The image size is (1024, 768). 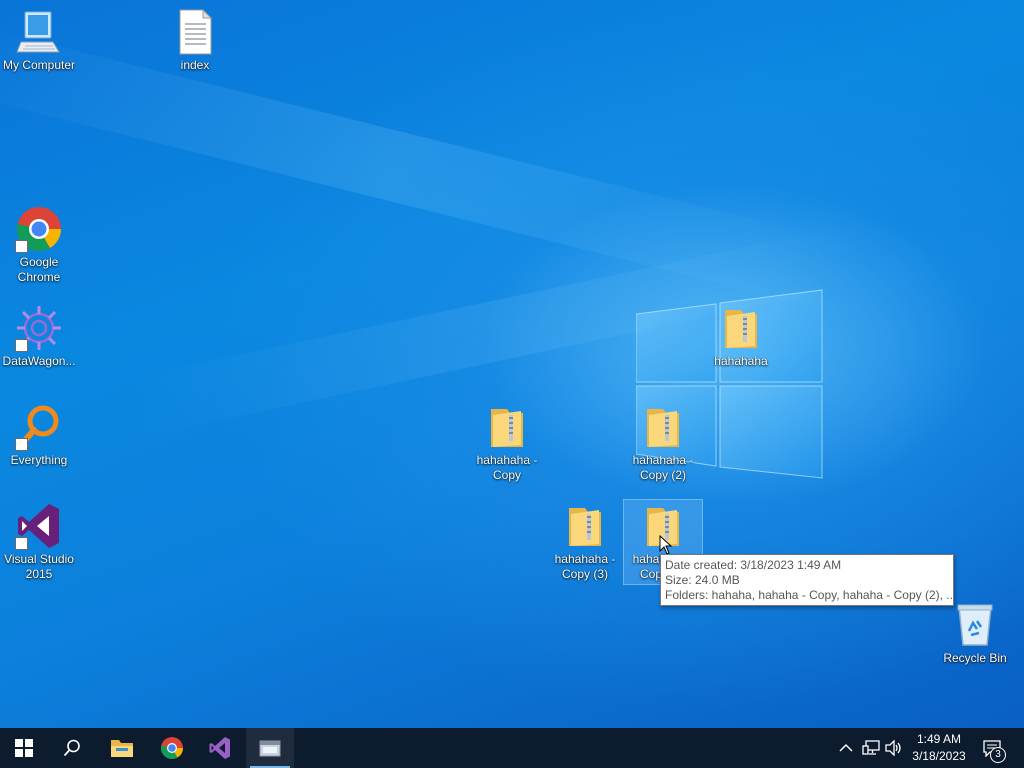 What do you see at coordinates (39, 328) in the screenshot?
I see `datawagon-icon` at bounding box center [39, 328].